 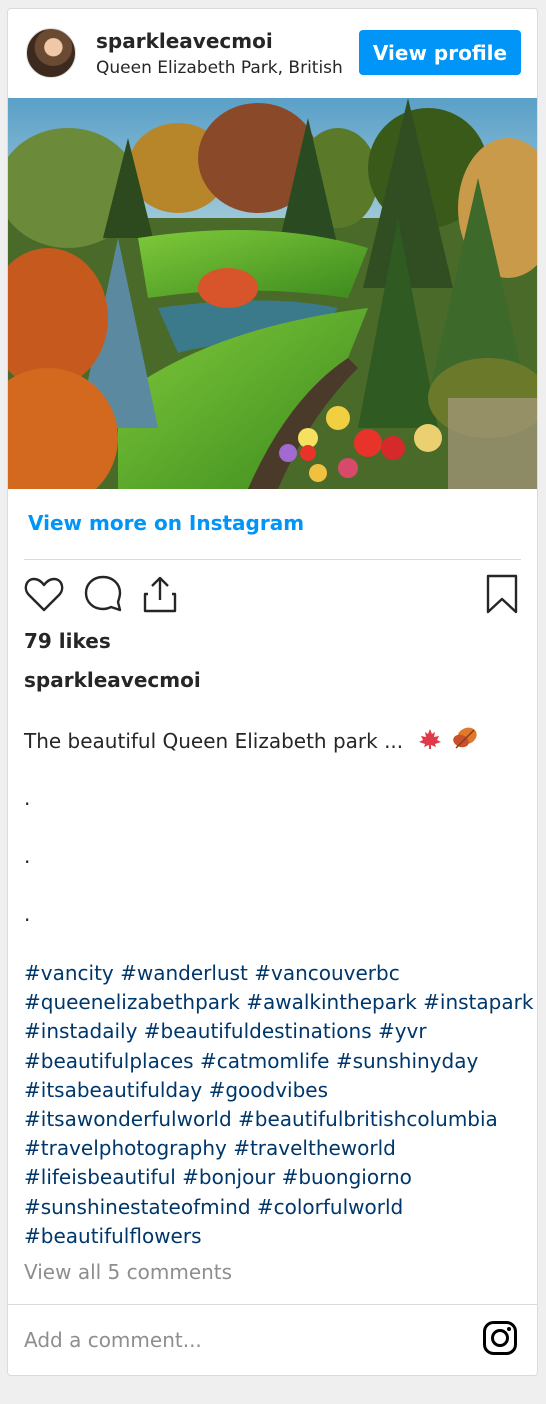 I want to click on hashtag-line: #travelphotography #traveltheworld, so click(x=276, y=1148).